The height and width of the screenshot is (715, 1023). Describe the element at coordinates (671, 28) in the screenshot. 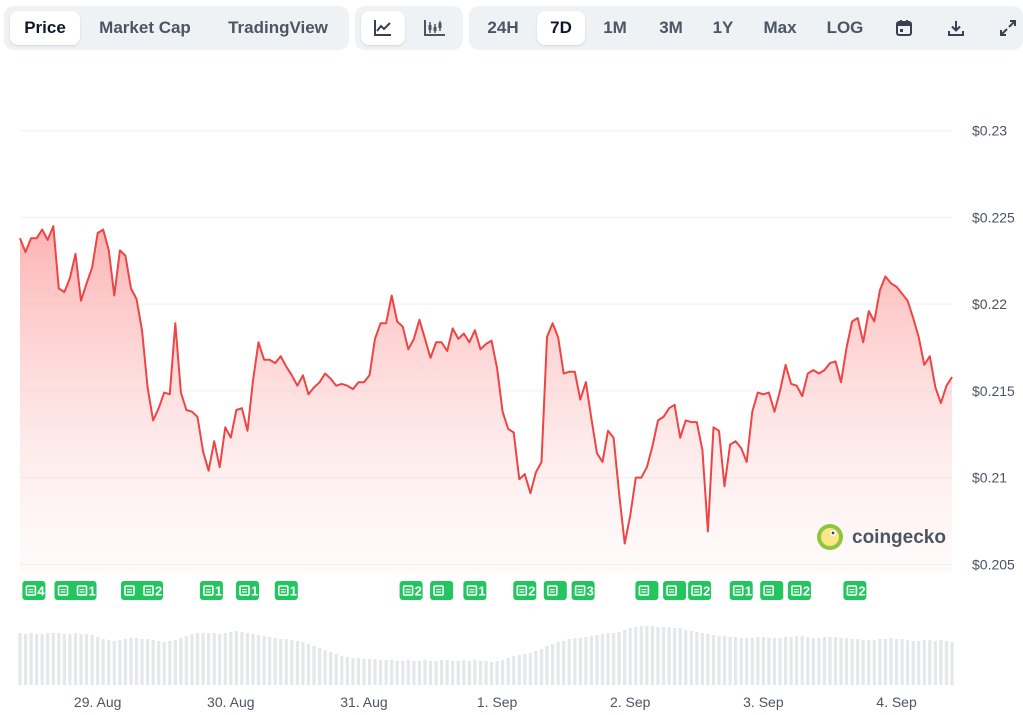

I see `range-3m: 3M` at that location.